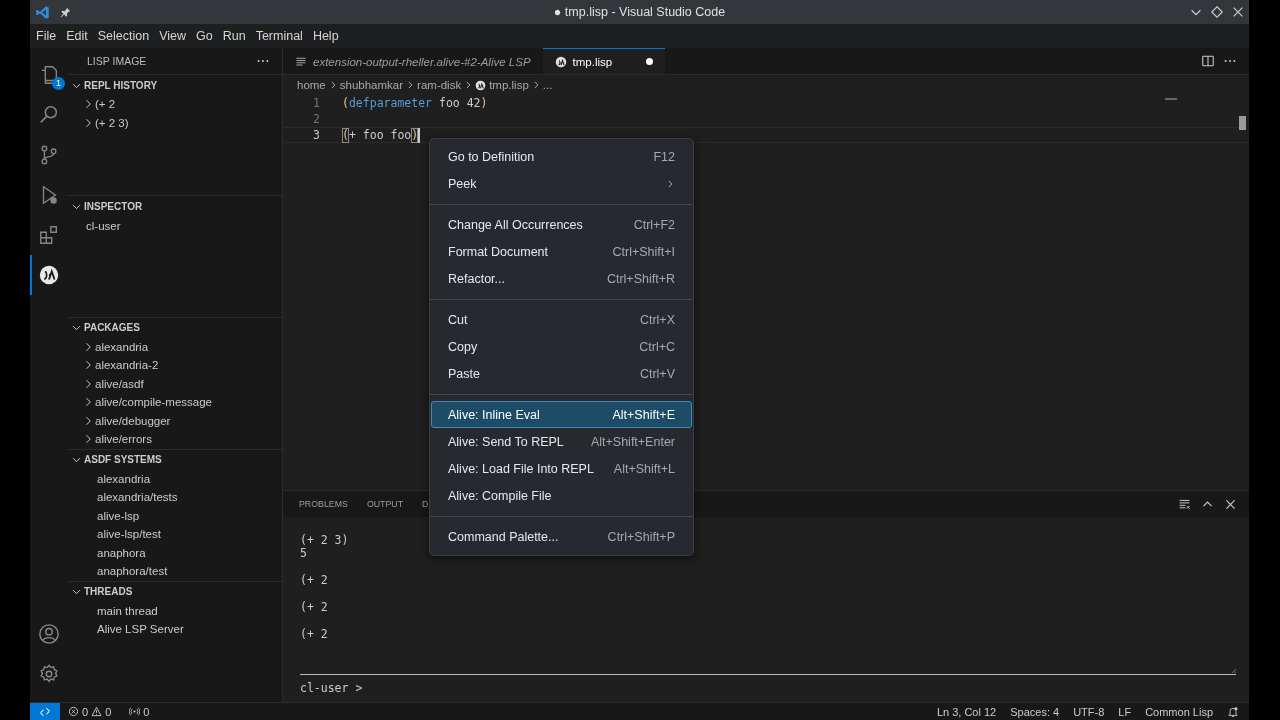 The image size is (1280, 720). Describe the element at coordinates (316, 119) in the screenshot. I see `line-number: 2` at that location.